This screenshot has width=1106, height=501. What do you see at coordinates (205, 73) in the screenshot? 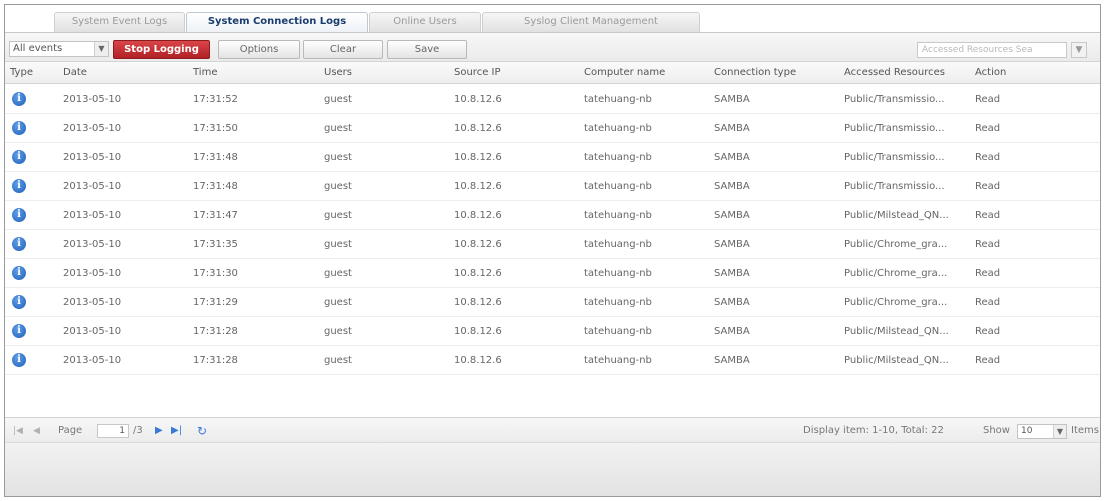
I see `column-header-time: Time` at bounding box center [205, 73].